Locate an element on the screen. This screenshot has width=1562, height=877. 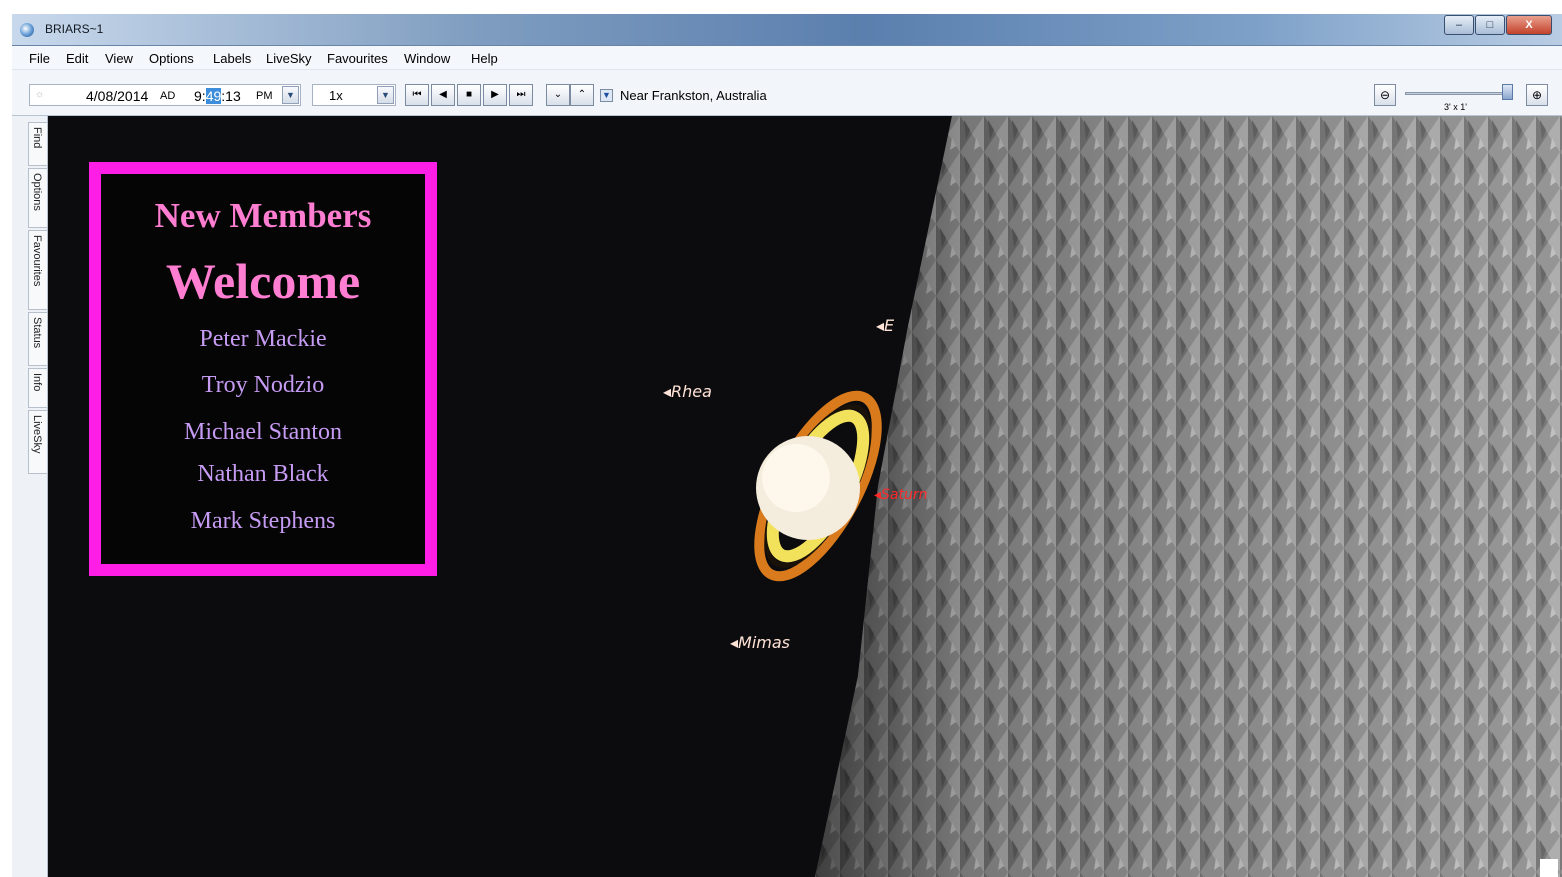
welcome-heading-new-members: New Members is located at coordinates (263, 215).